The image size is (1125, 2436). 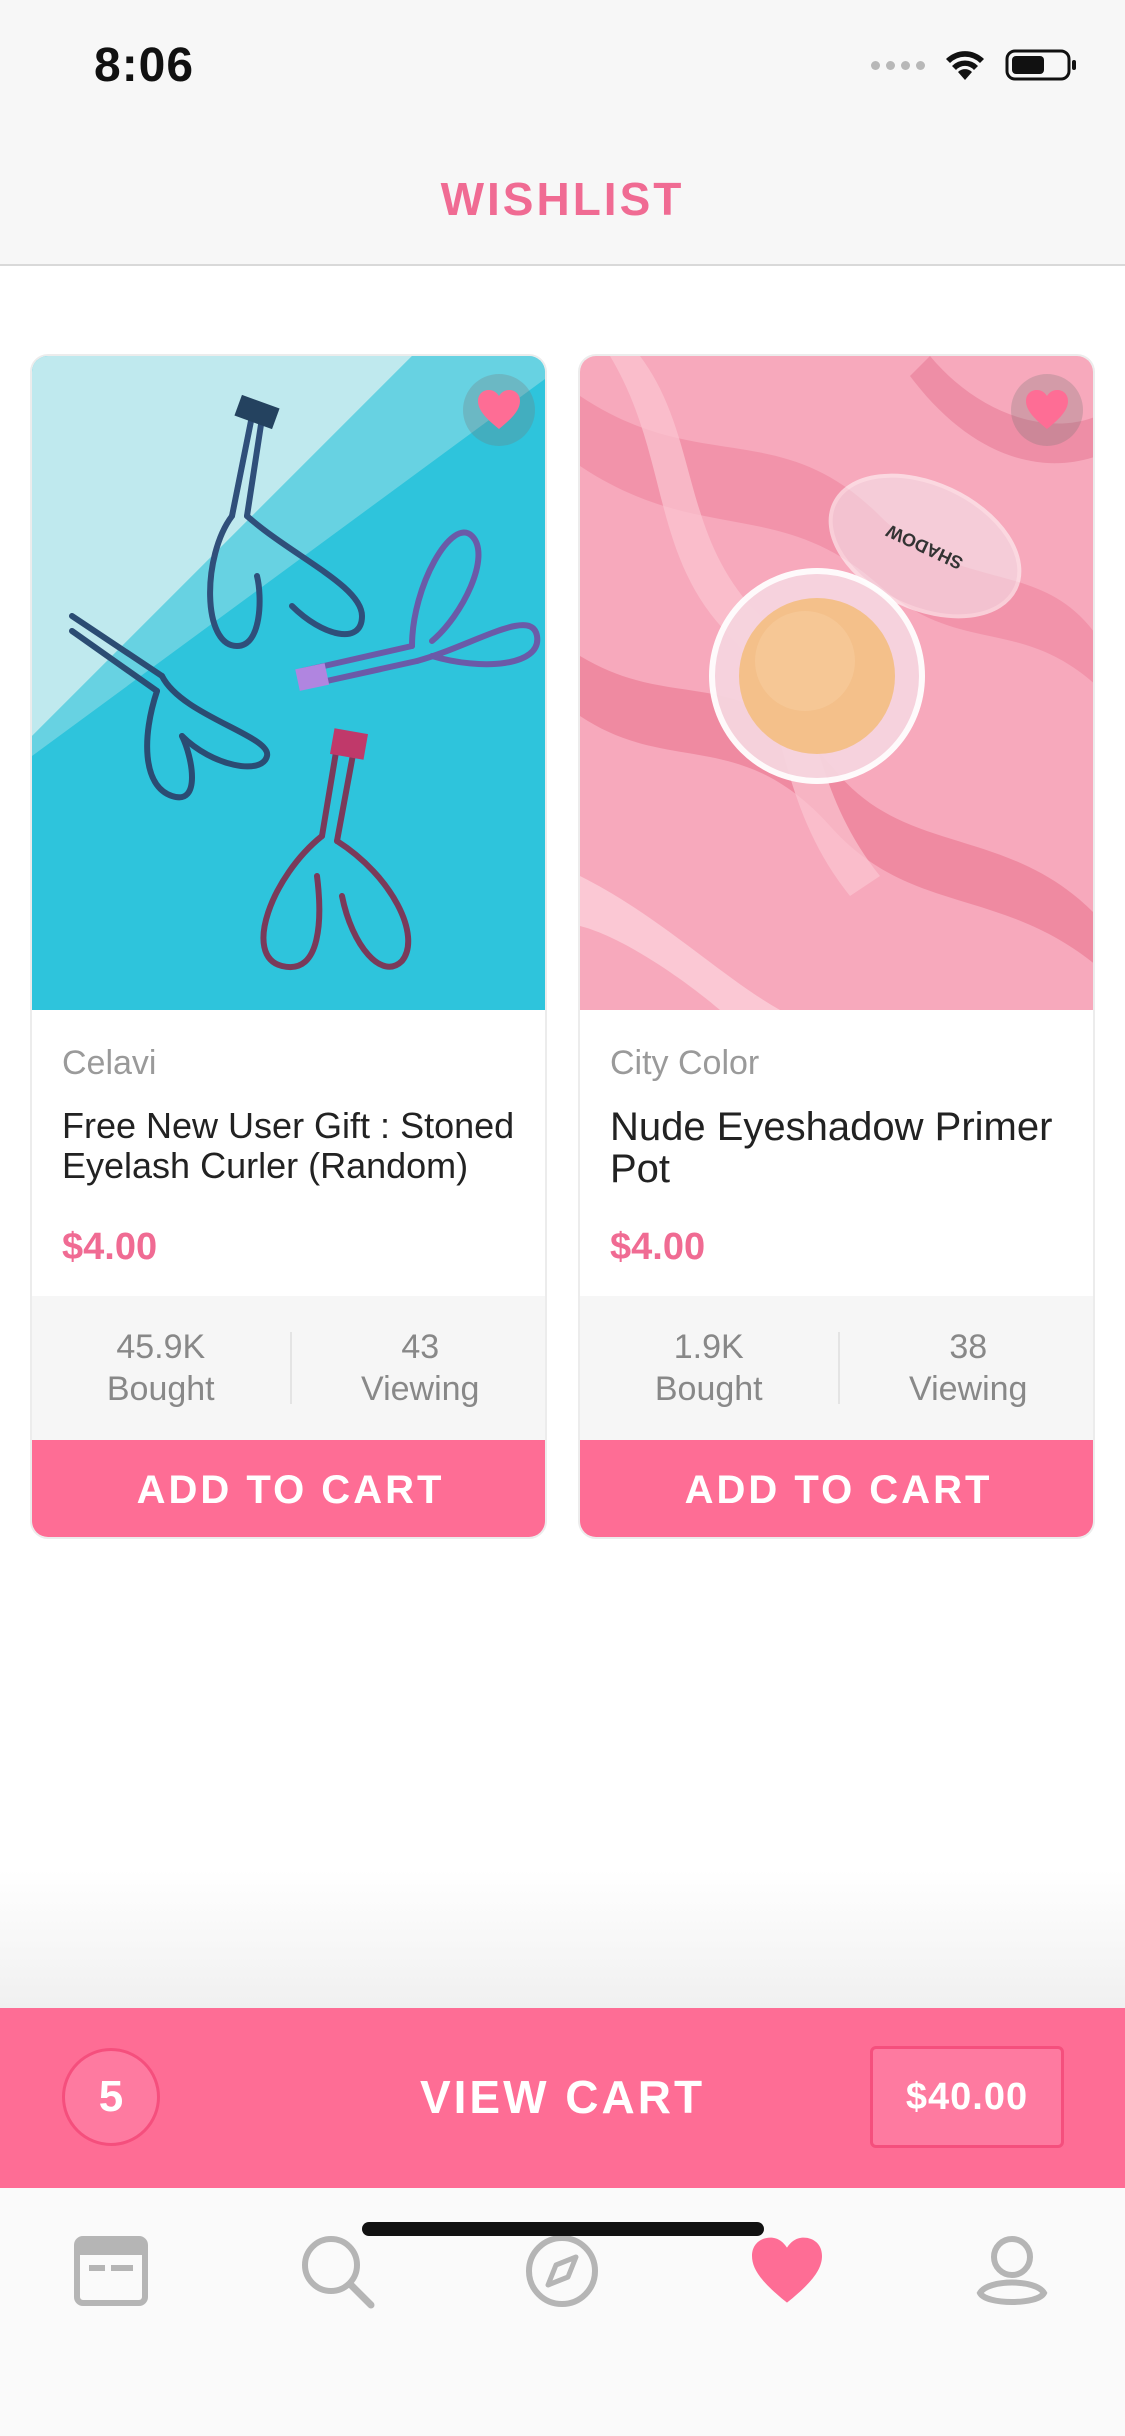 I want to click on tab-explore, so click(x=562, y=2271).